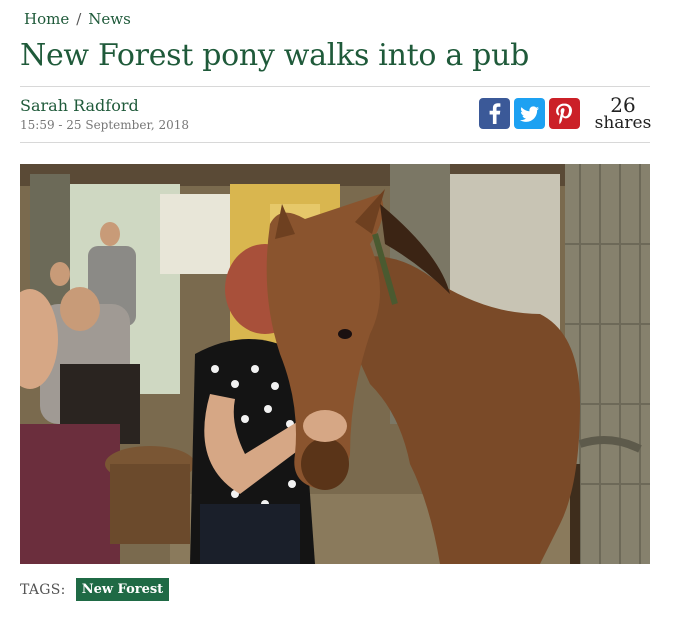 Image resolution: width=676 pixels, height=618 pixels. Describe the element at coordinates (43, 589) in the screenshot. I see `tags-label: TAGS:` at that location.